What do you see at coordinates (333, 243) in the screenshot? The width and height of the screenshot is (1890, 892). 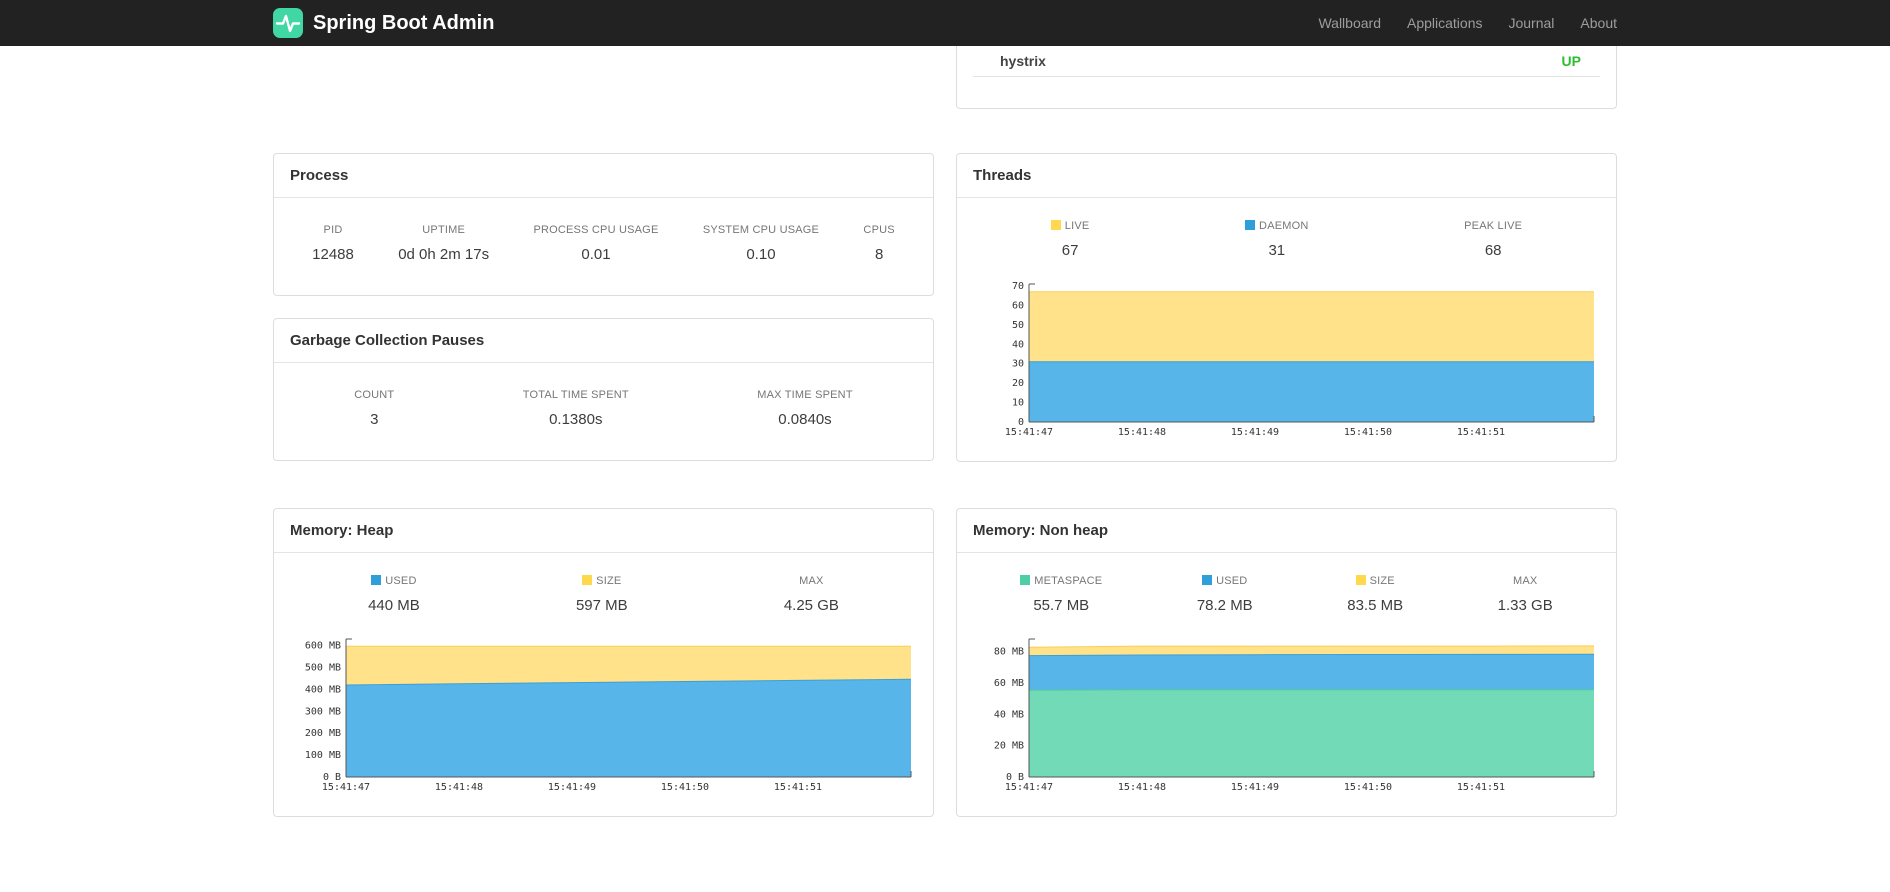 I see `metric-pid: PID 12488` at bounding box center [333, 243].